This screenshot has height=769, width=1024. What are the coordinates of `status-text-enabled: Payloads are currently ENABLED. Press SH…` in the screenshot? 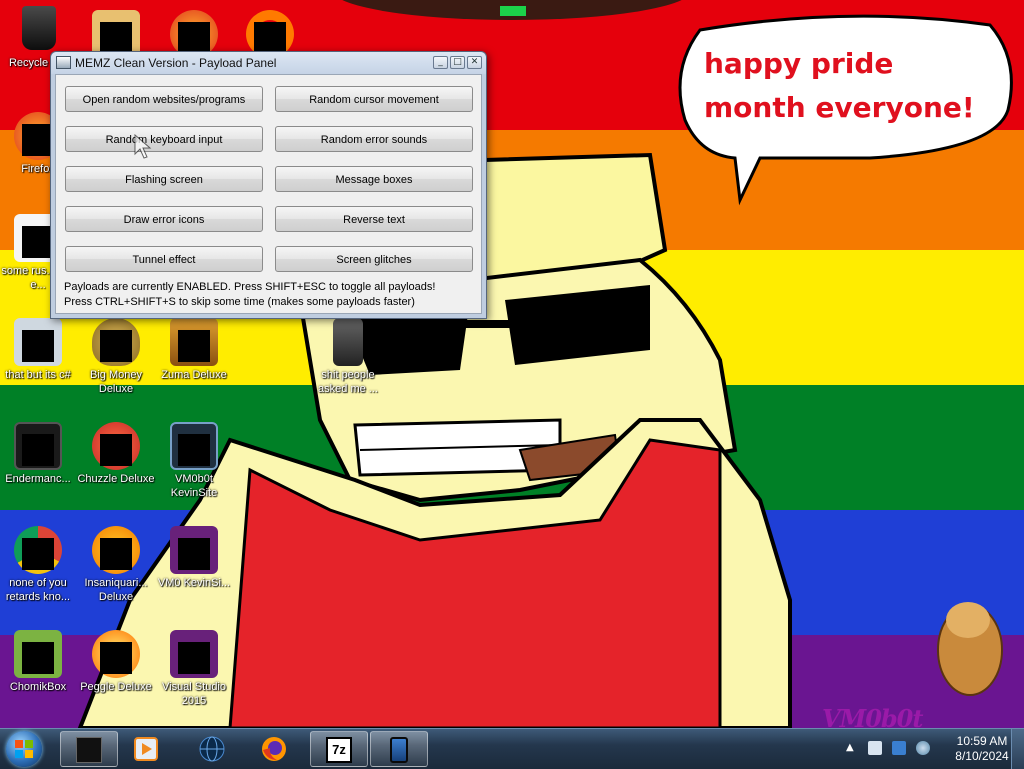 It's located at (250, 287).